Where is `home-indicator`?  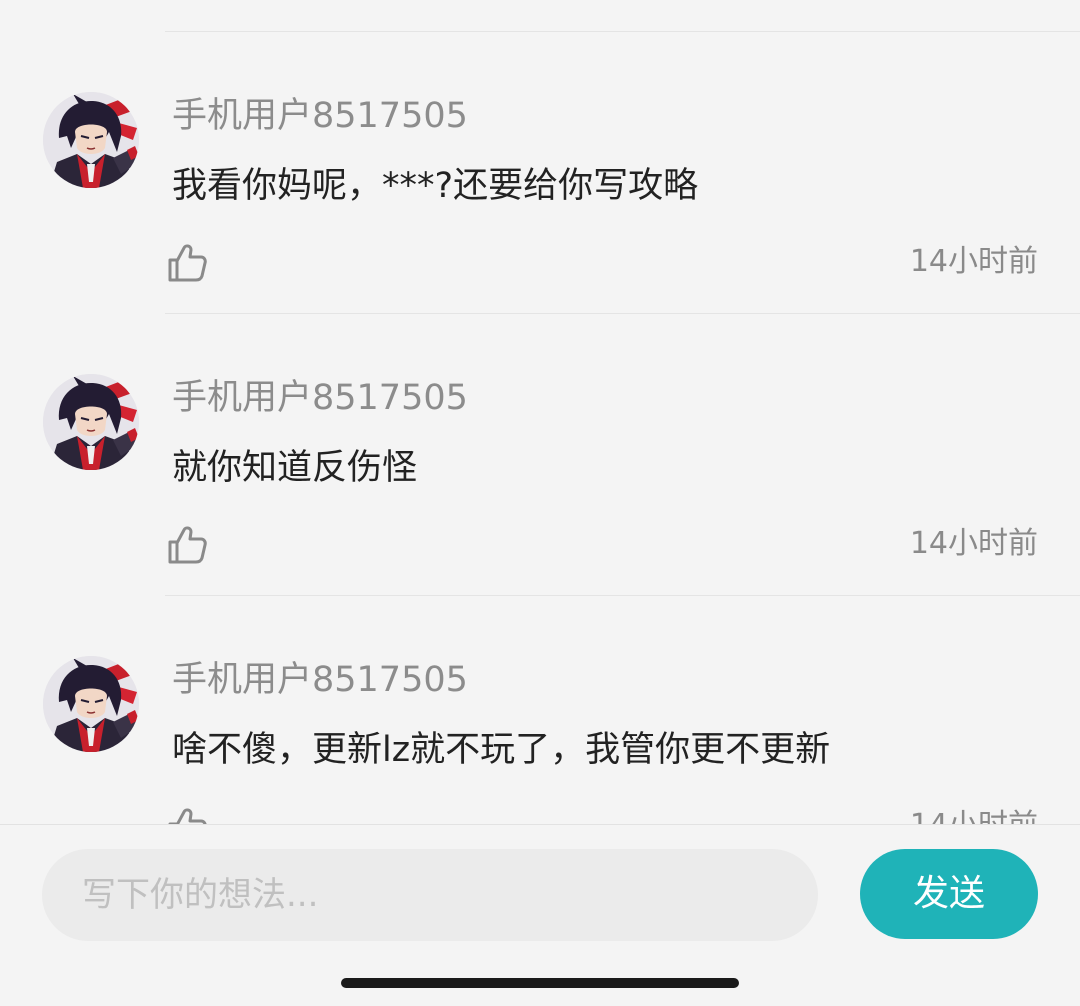 home-indicator is located at coordinates (540, 983).